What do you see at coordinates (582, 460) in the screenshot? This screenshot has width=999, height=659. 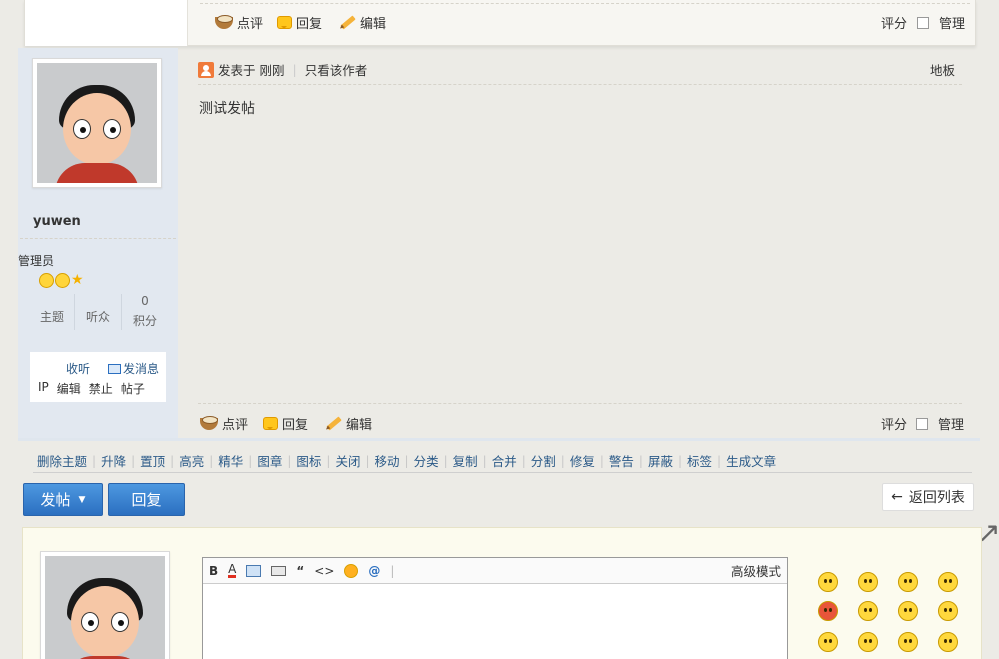 I see `mod-repair: 修复` at bounding box center [582, 460].